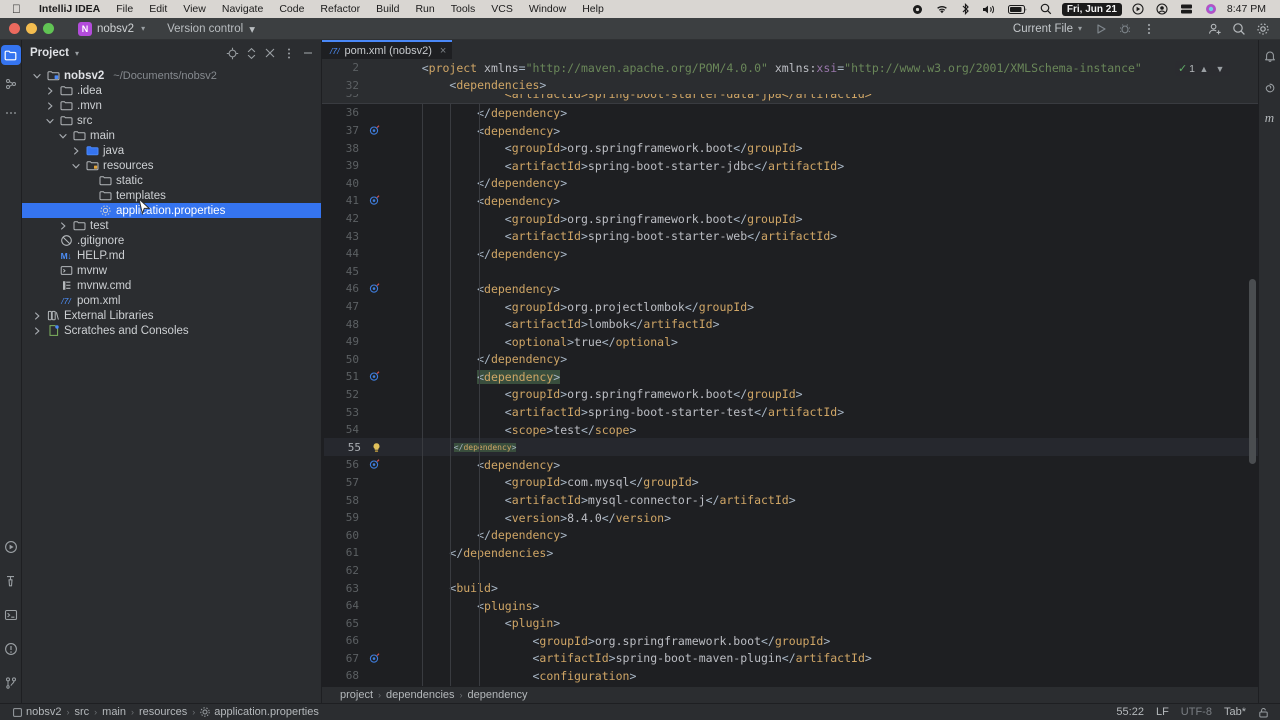  I want to click on code-line-47: 47 <groupId>org.projectlombok</groupId>, so click(790, 307).